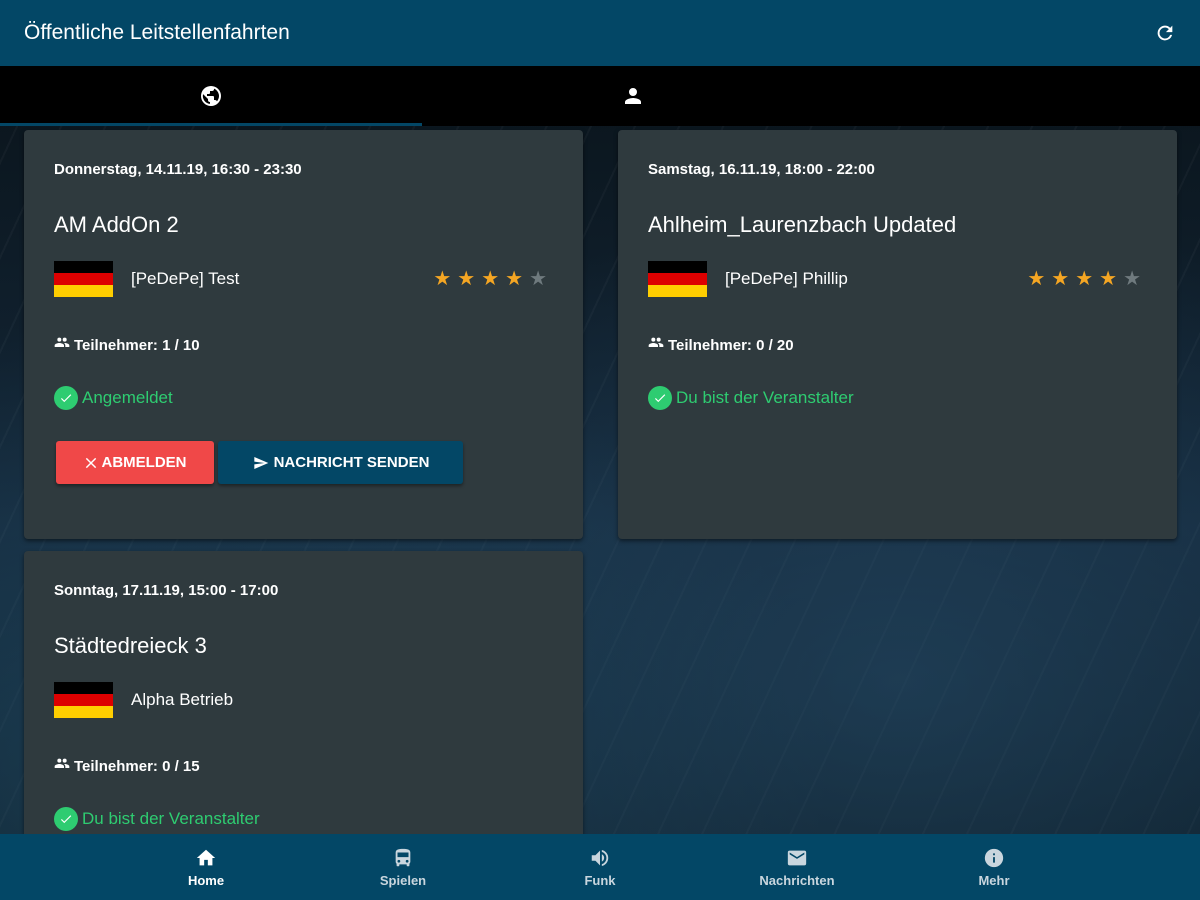 The image size is (1200, 900). Describe the element at coordinates (185, 278) in the screenshot. I see `event-organizer: [PeDePe] Test` at that location.